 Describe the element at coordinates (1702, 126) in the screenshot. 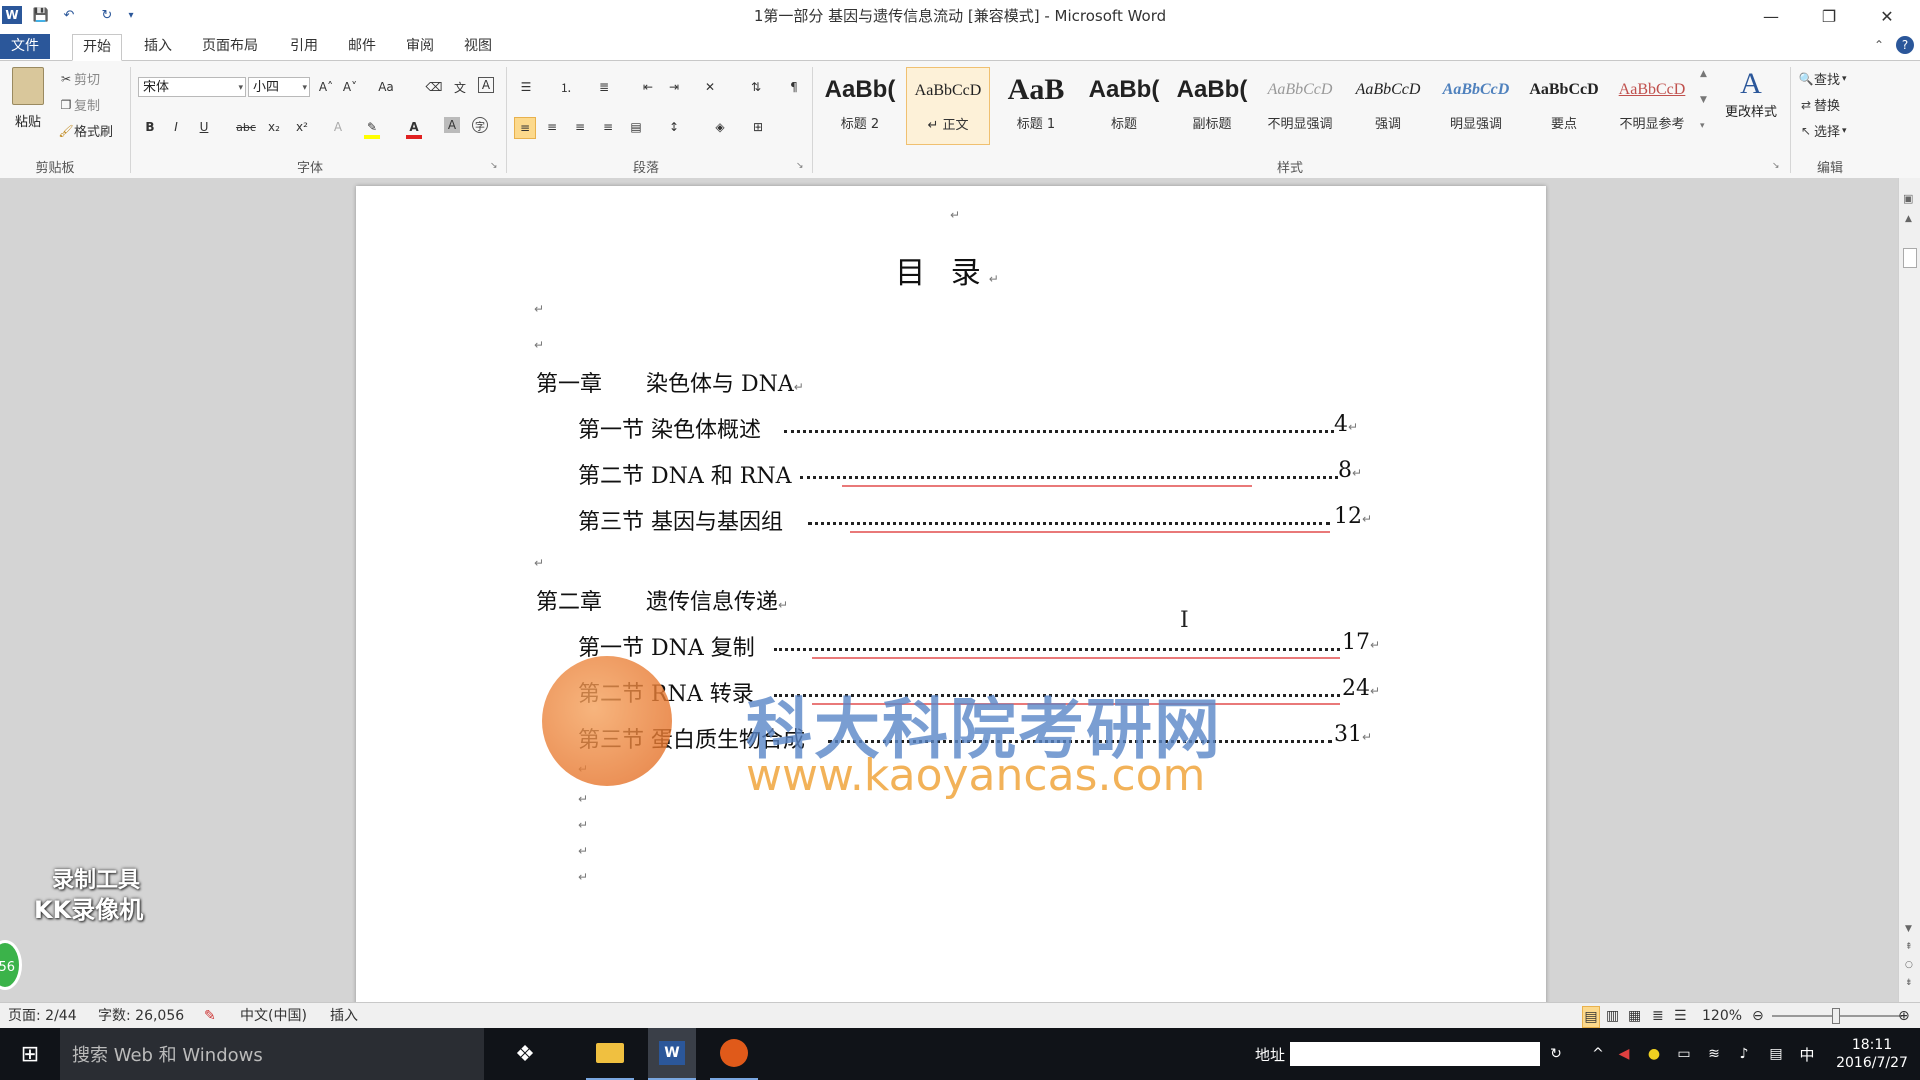

I see `styles-more-icon: ▾` at that location.